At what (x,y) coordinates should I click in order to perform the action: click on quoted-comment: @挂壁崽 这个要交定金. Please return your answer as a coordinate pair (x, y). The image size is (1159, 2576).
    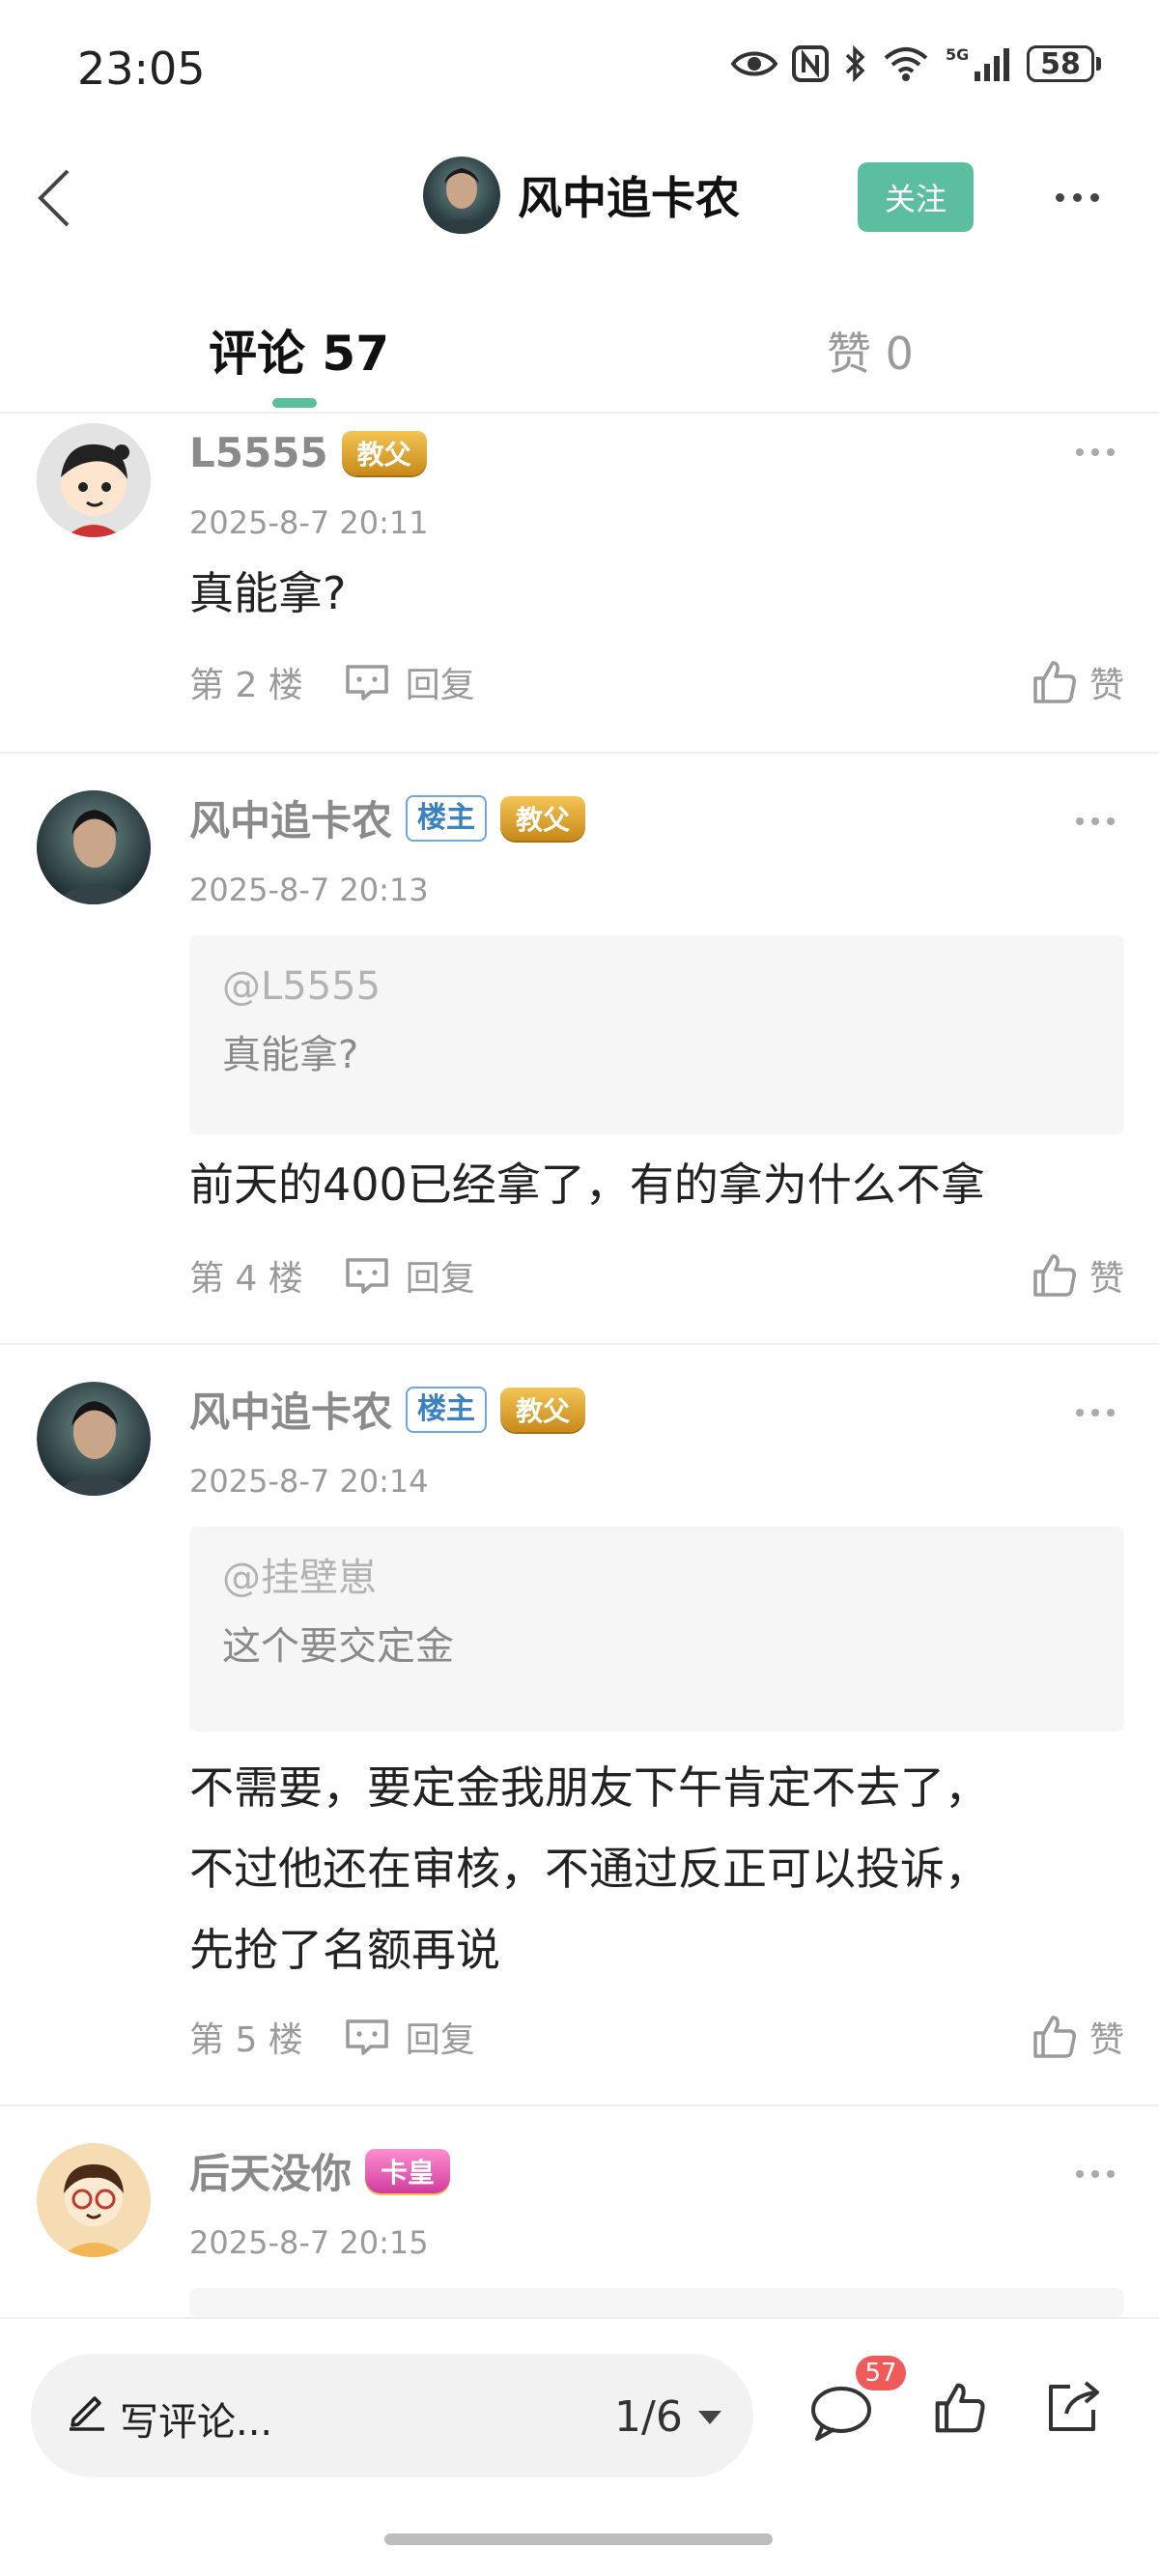
    Looking at the image, I should click on (657, 1630).